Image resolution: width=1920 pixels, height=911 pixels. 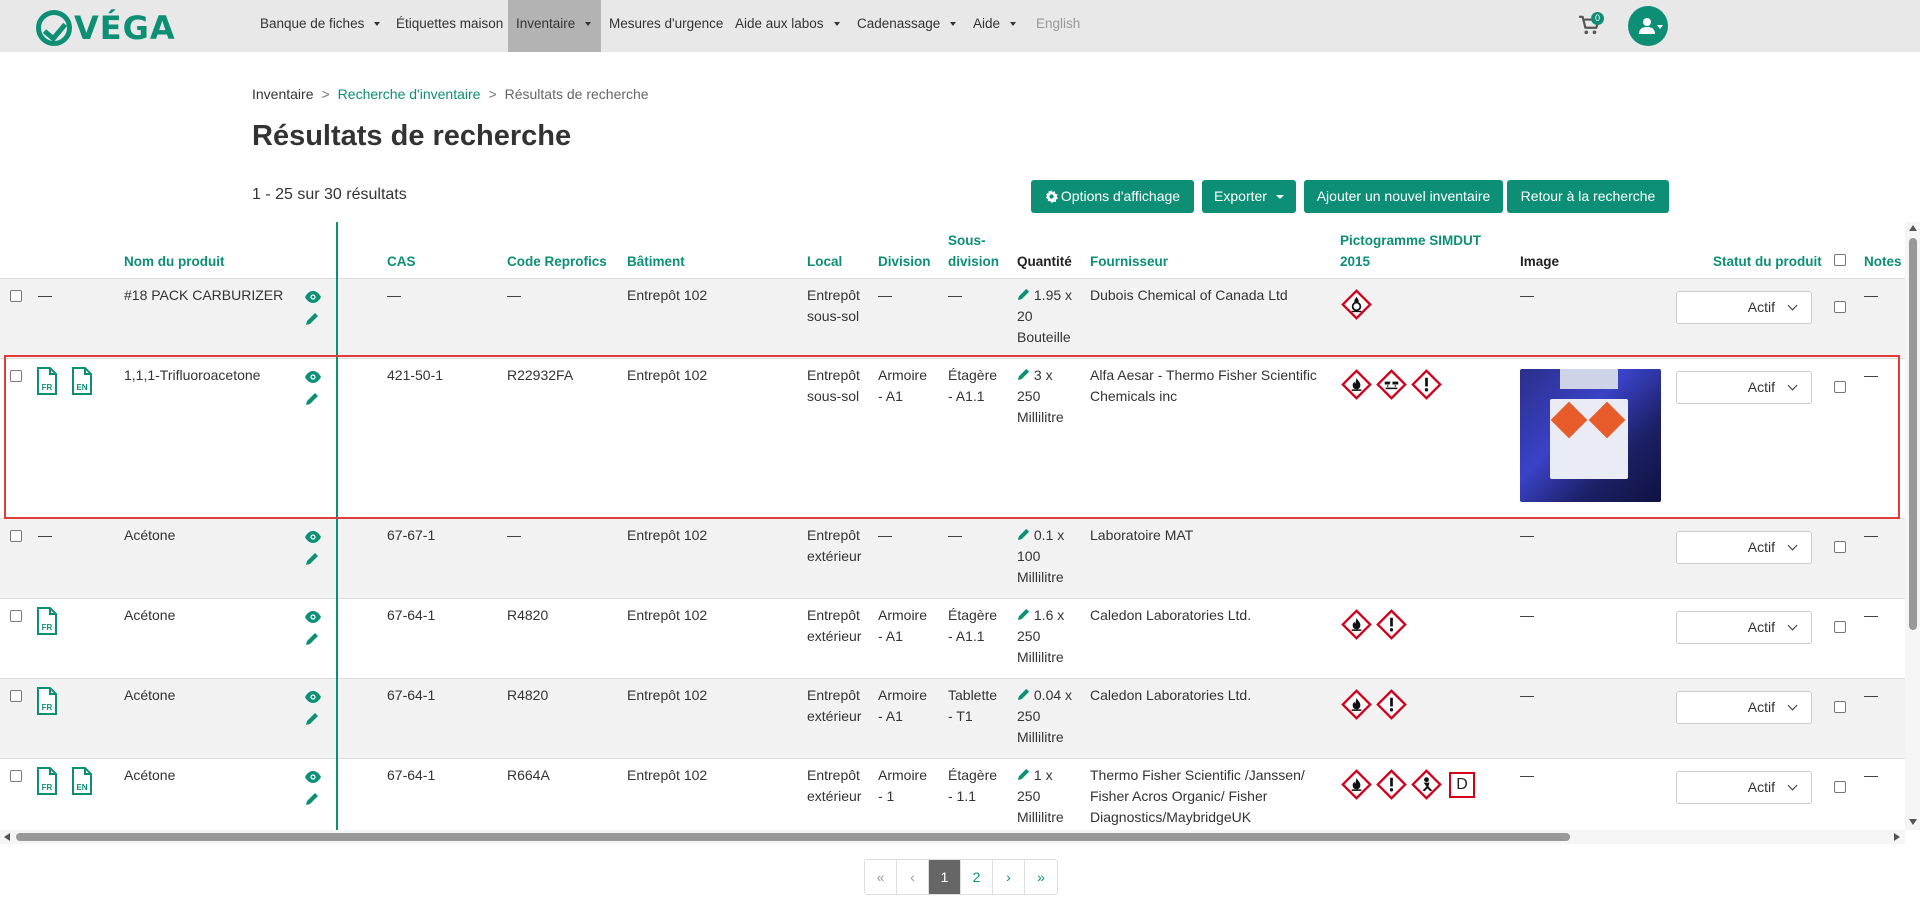 I want to click on quantity-value: 1.95 x 20 Bouteille, so click(x=1044, y=316).